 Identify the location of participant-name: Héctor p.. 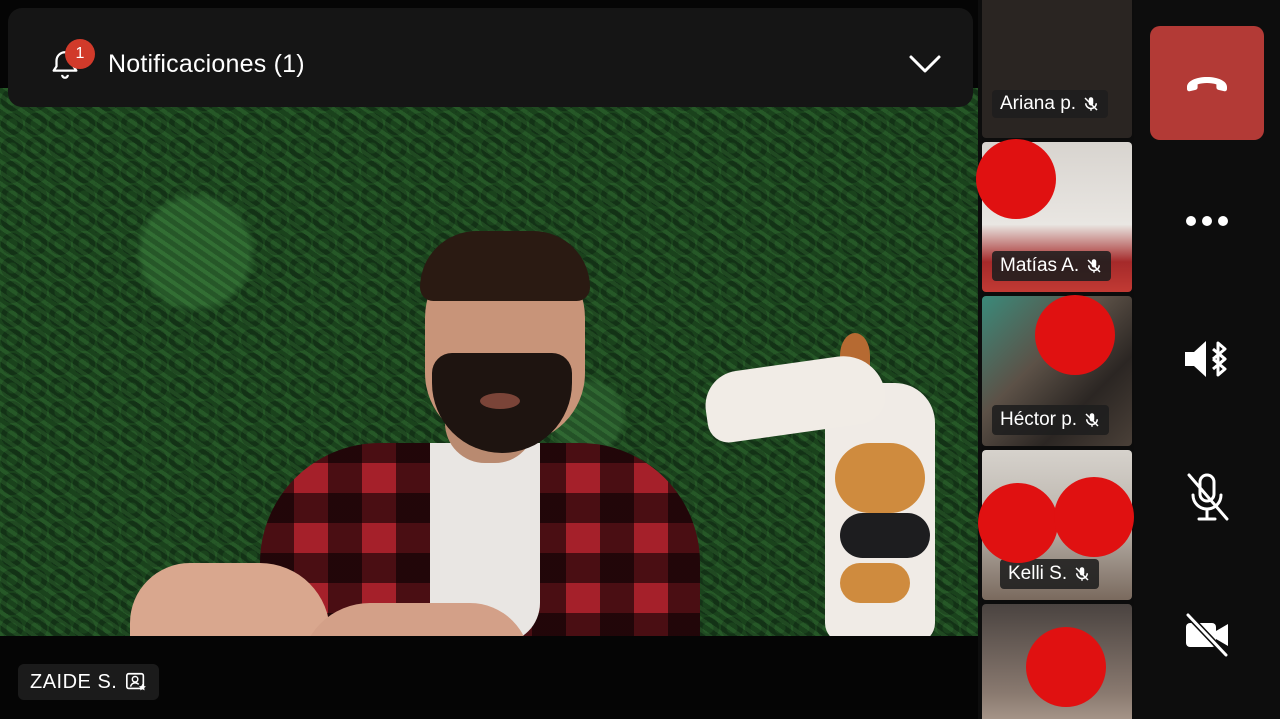
(1039, 419).